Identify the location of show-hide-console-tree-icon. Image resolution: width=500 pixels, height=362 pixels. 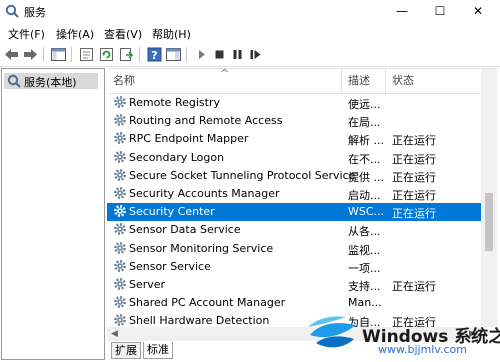
(58, 54).